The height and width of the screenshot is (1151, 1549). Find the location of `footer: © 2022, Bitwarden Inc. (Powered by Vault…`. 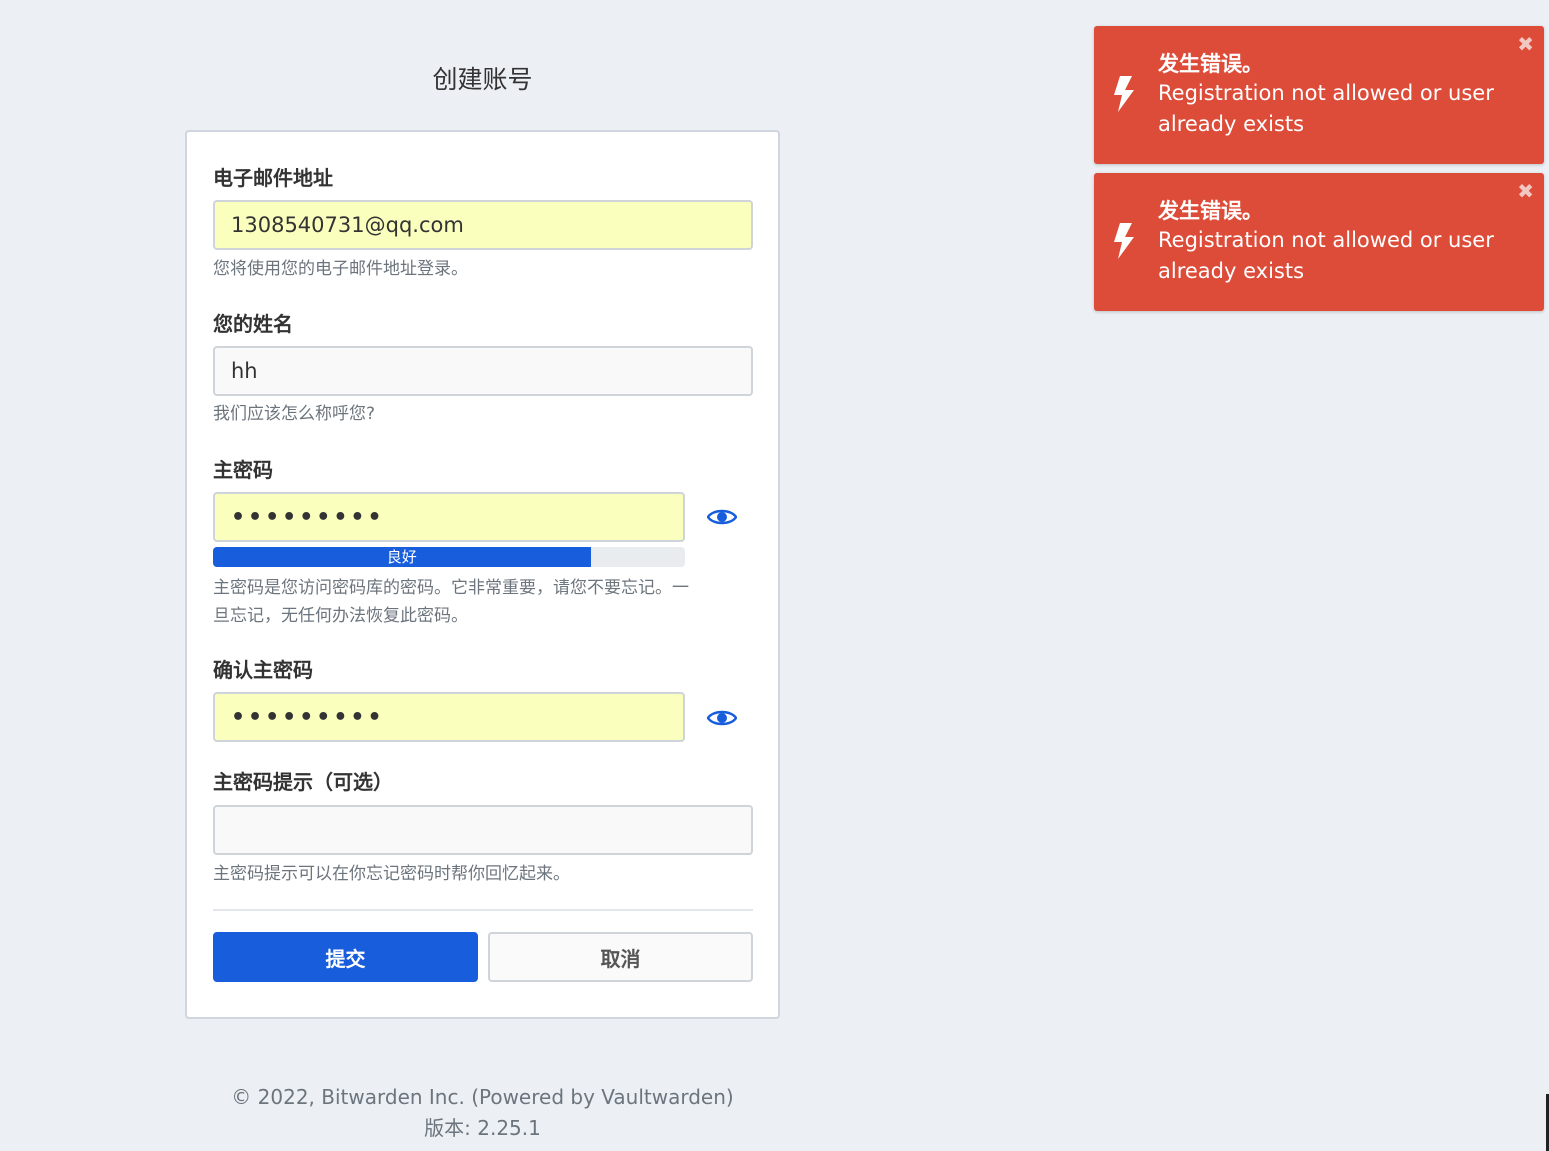

footer: © 2022, Bitwarden Inc. (Powered by Vault… is located at coordinates (482, 1113).